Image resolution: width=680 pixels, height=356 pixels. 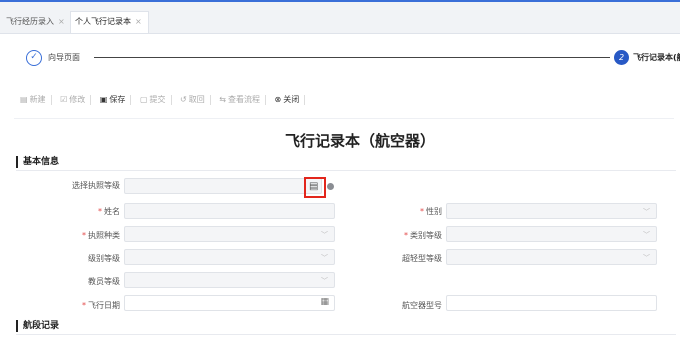 What do you see at coordinates (313, 186) in the screenshot?
I see `picker-icon: ▤` at bounding box center [313, 186].